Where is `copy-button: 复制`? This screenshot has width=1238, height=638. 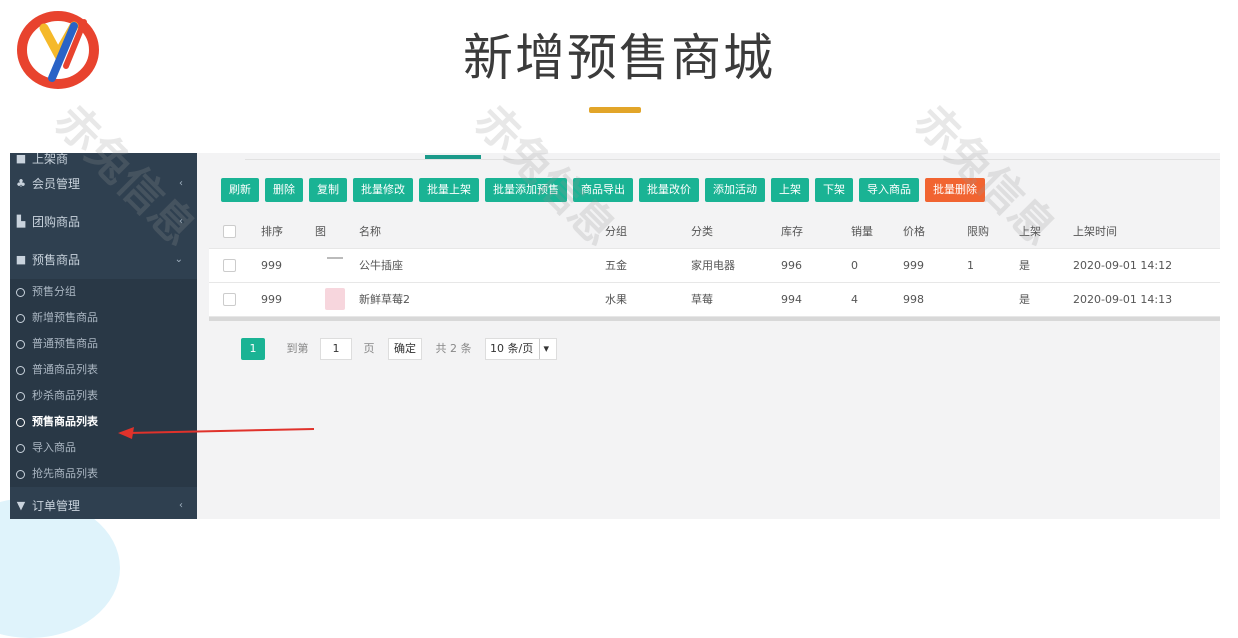
copy-button: 复制 is located at coordinates (328, 190).